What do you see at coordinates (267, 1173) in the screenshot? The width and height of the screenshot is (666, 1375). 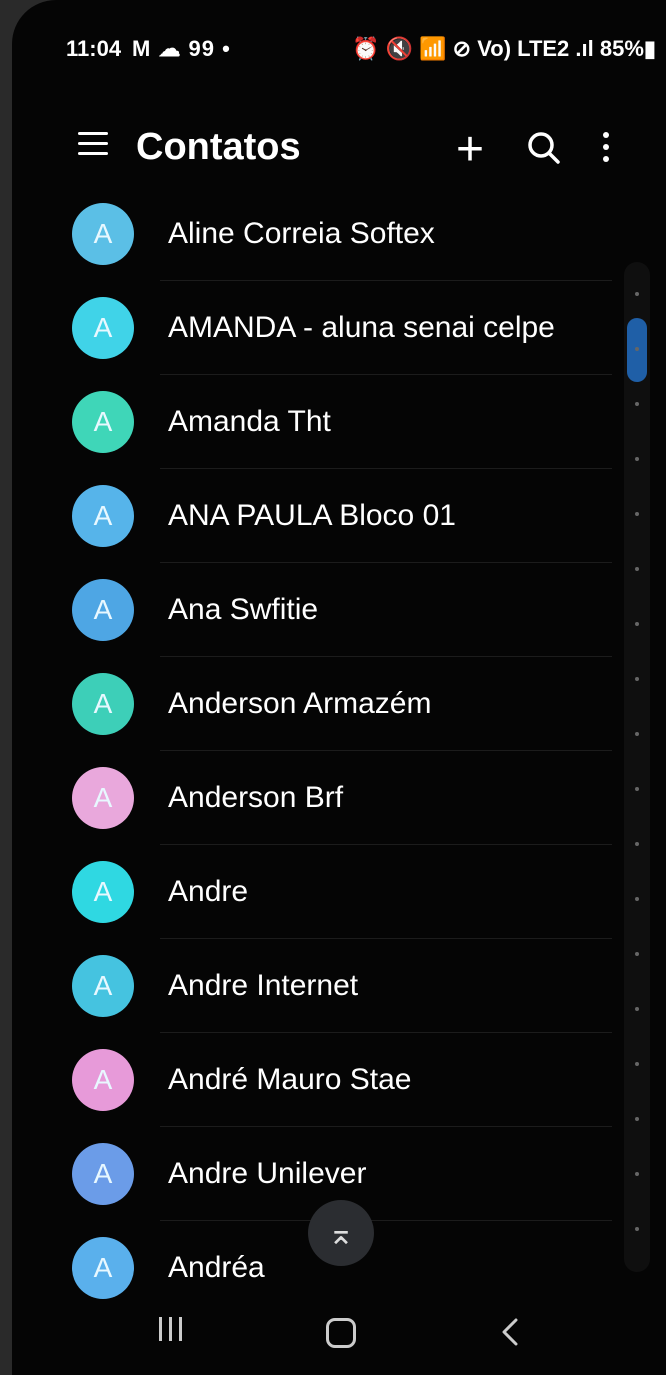 I see `contact-name: Andre Unilever` at bounding box center [267, 1173].